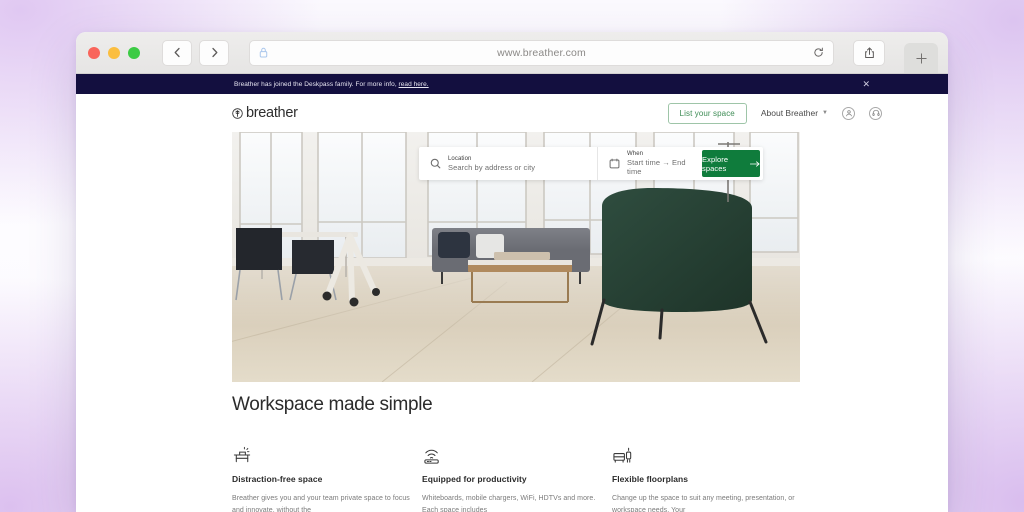  What do you see at coordinates (731, 163) in the screenshot?
I see `explore-spaces-button: Explore spaces` at bounding box center [731, 163].